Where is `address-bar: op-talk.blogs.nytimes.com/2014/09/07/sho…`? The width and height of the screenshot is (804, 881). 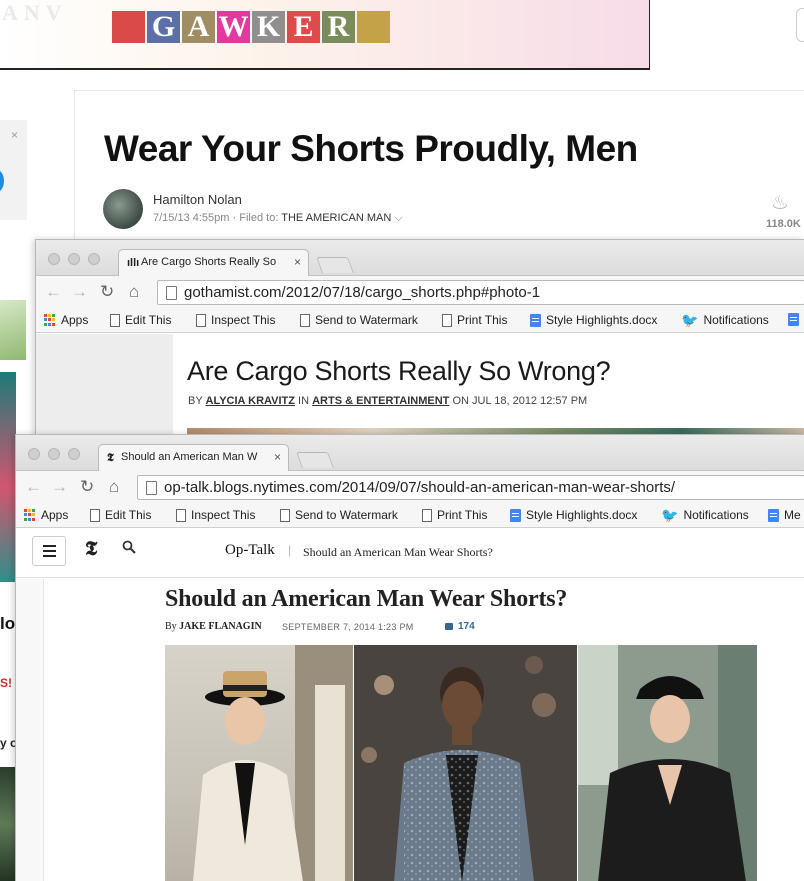 address-bar: op-talk.blogs.nytimes.com/2014/09/07/sho… is located at coordinates (470, 487).